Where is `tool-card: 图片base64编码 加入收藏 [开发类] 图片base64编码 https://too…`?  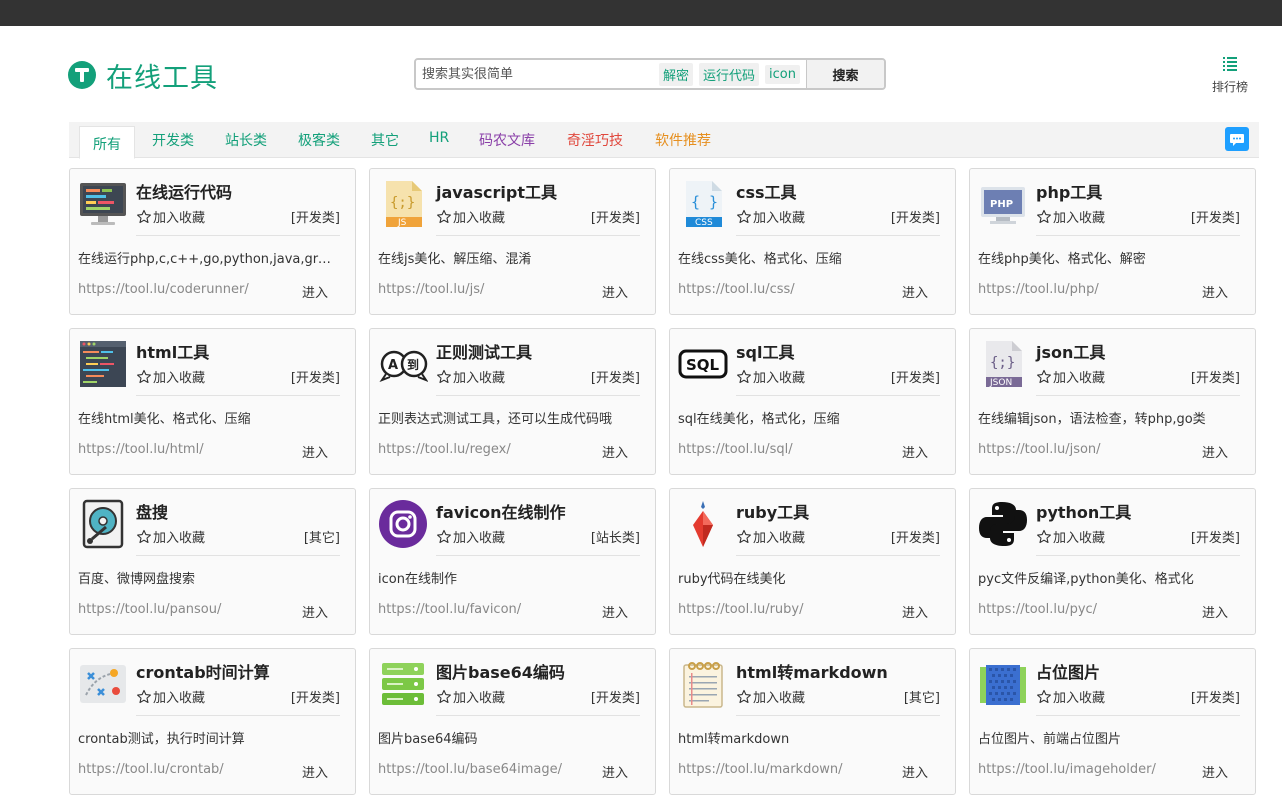 tool-card: 图片base64编码 加入收藏 [开发类] 图片base64编码 https://too… is located at coordinates (512, 721).